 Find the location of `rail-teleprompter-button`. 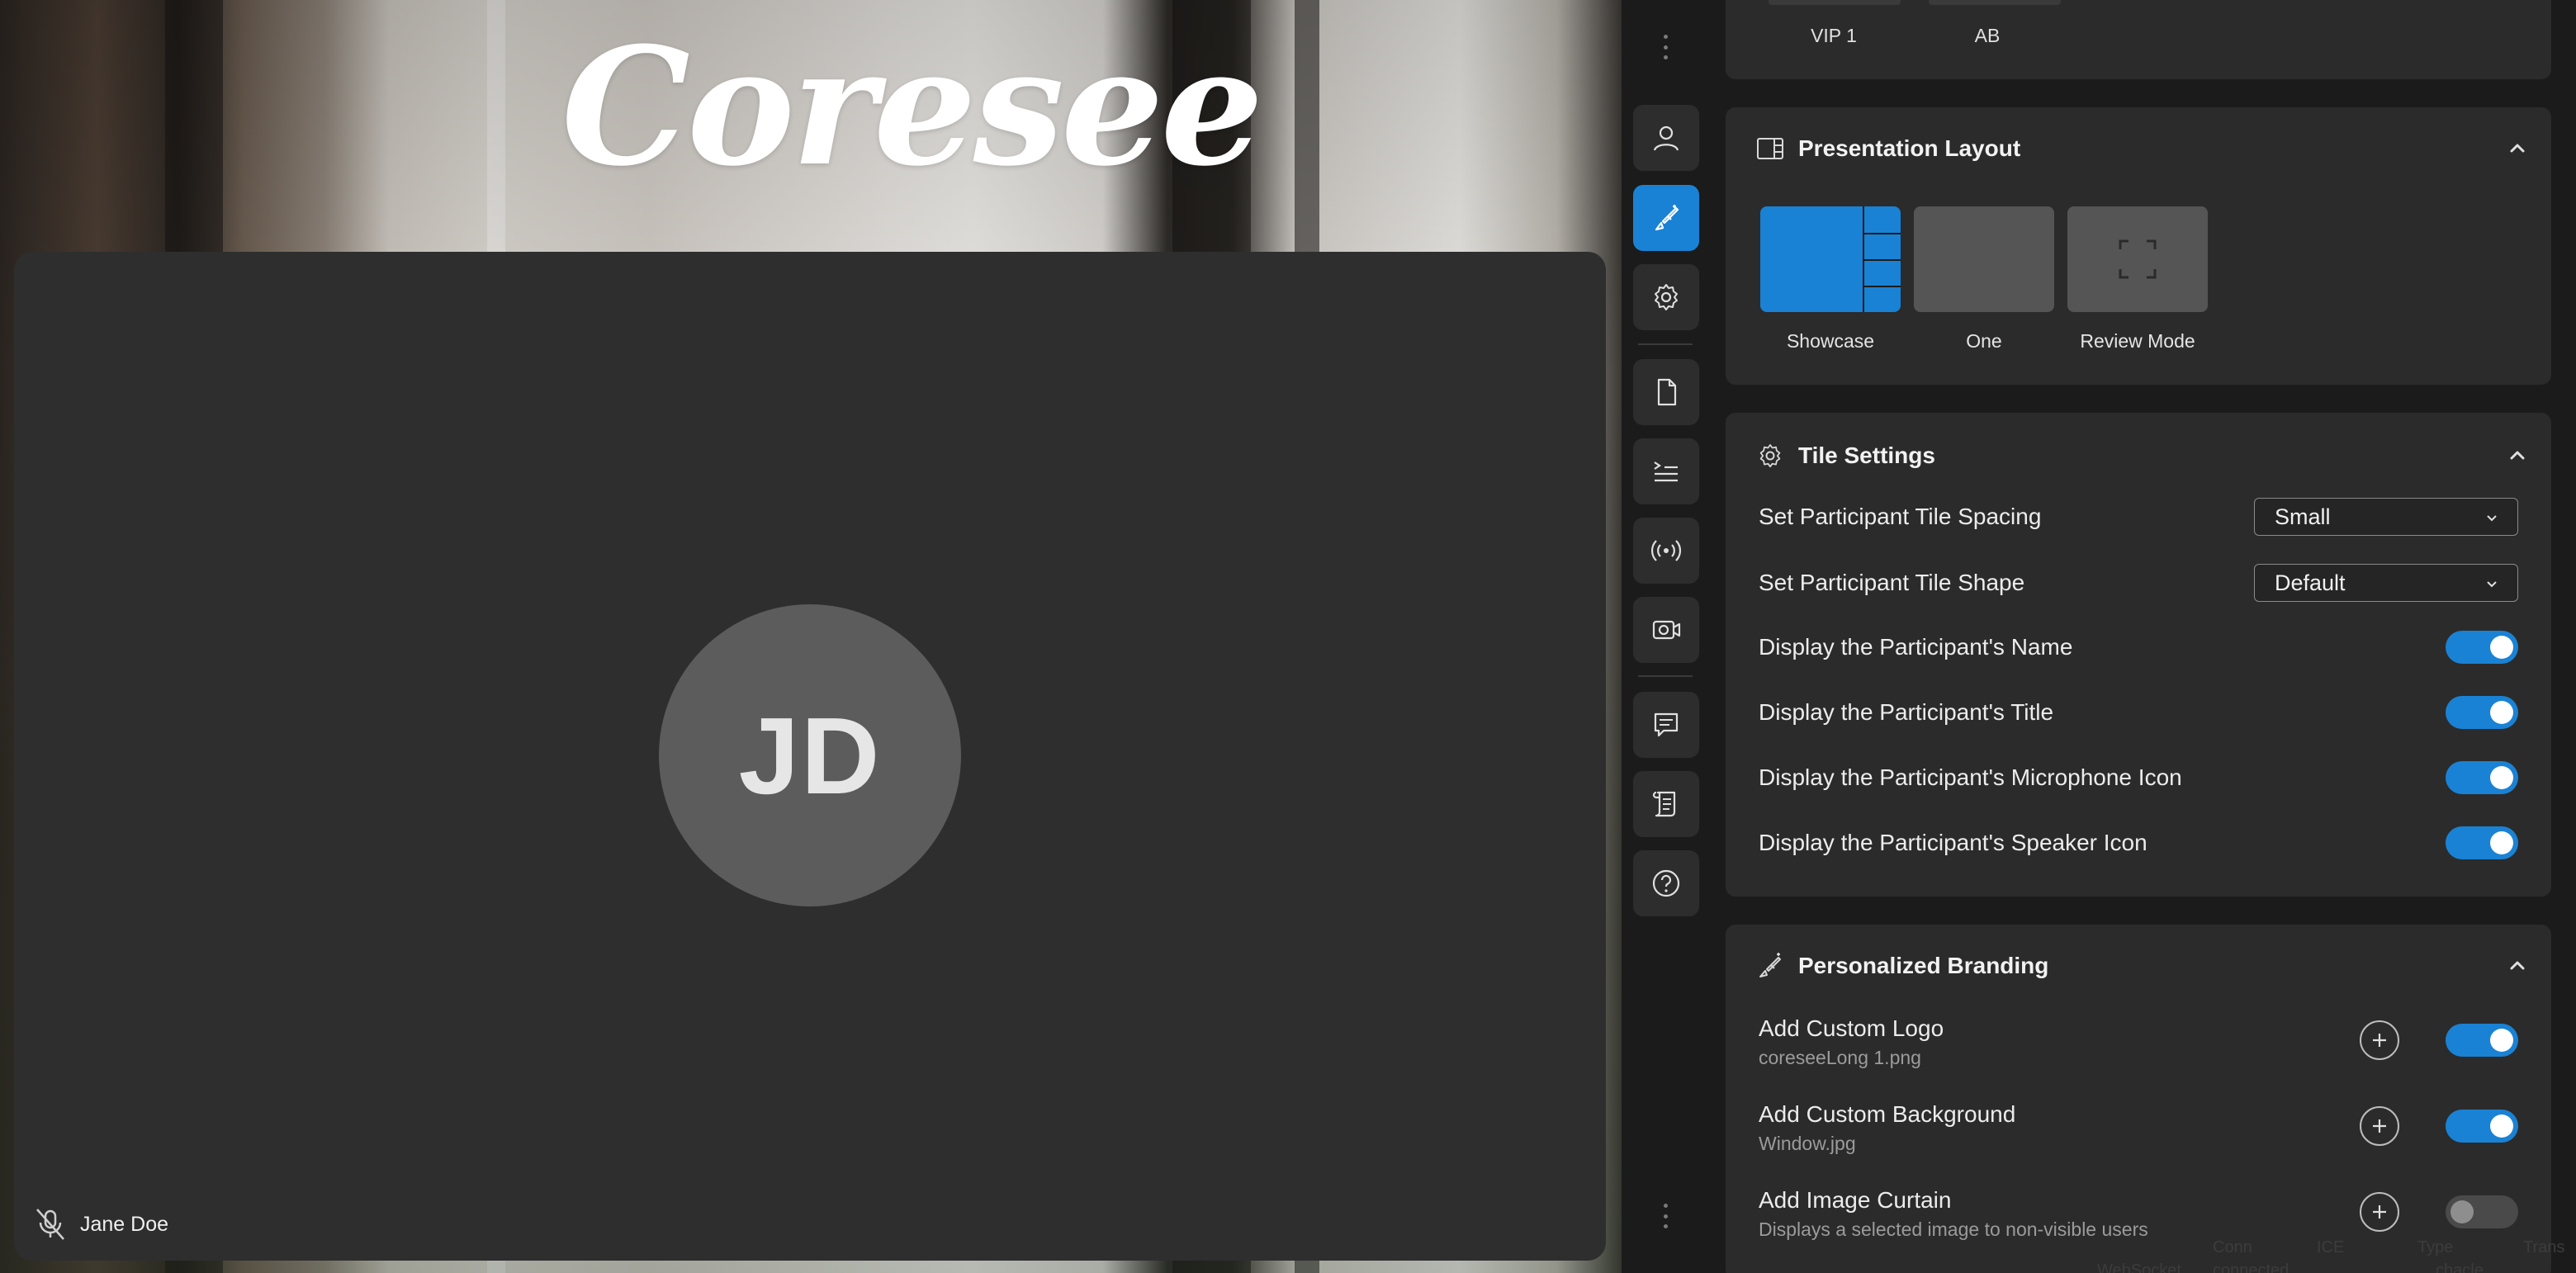

rail-teleprompter-button is located at coordinates (1666, 471).